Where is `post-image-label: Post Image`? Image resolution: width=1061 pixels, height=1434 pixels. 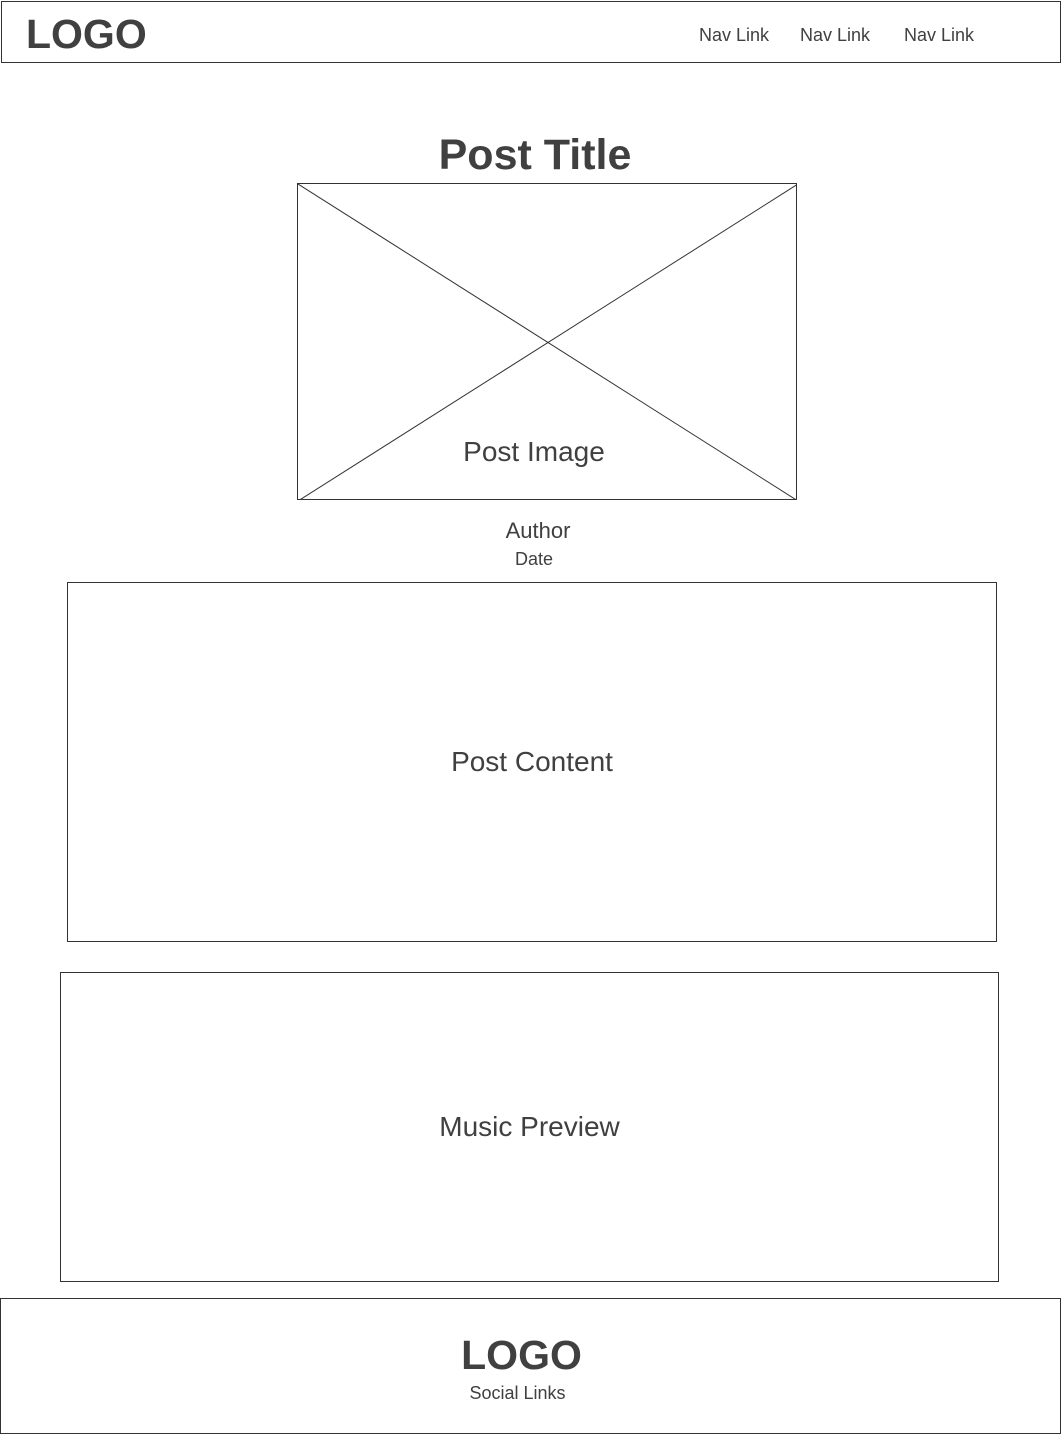 post-image-label: Post Image is located at coordinates (534, 451).